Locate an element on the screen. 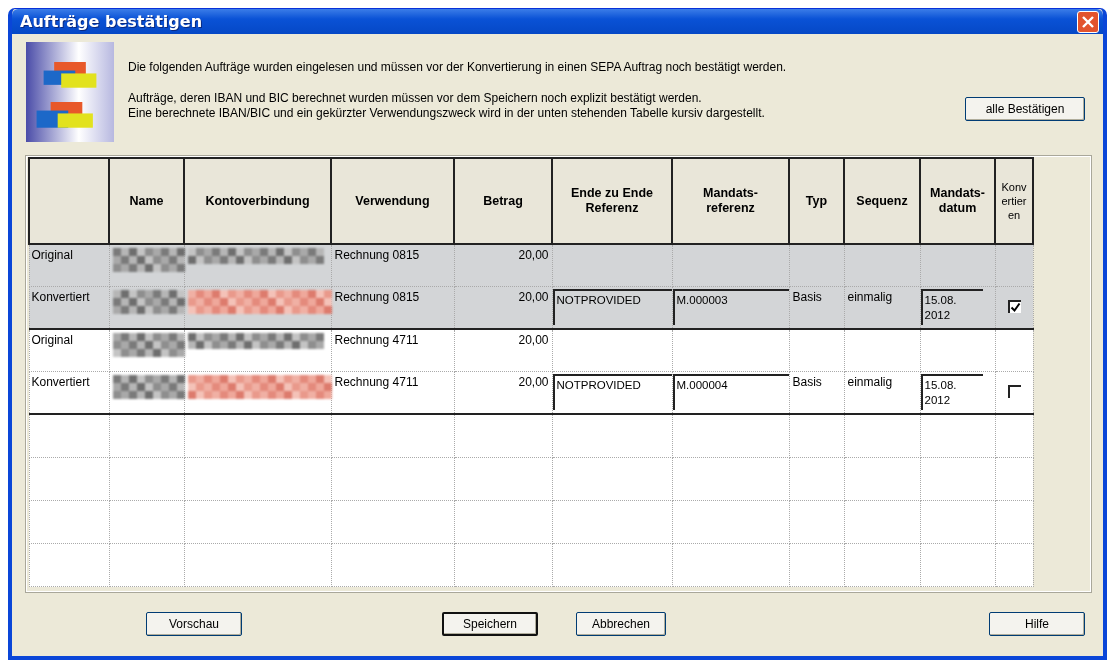 The width and height of the screenshot is (1117, 668). column-header: Name is located at coordinates (146, 200).